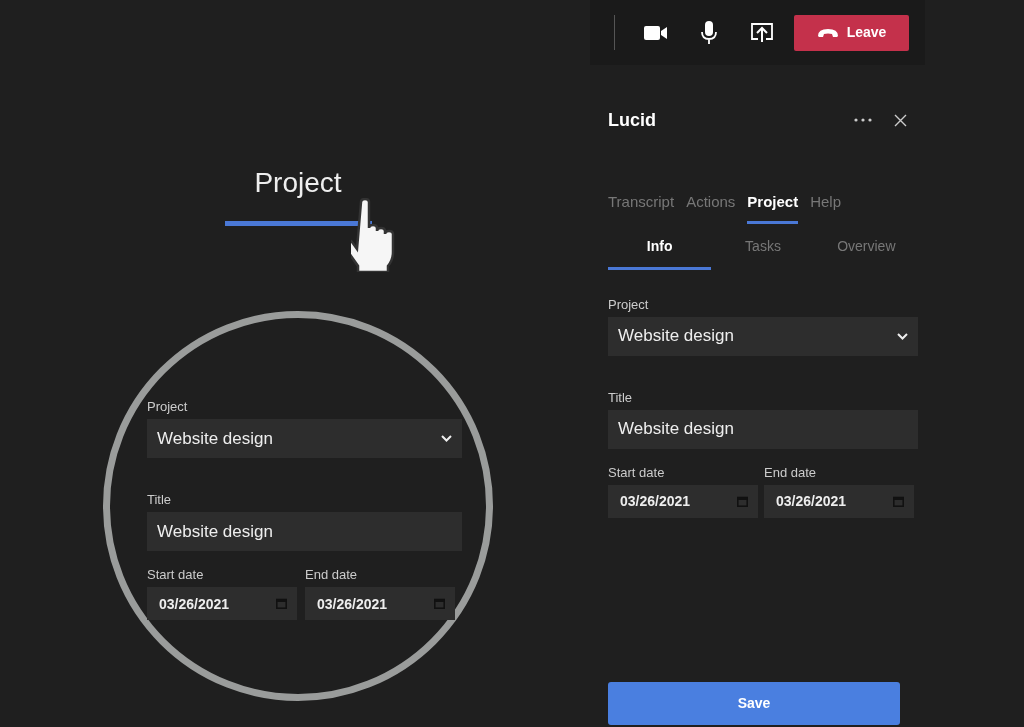 The image size is (1024, 727). I want to click on more-icon, so click(863, 120).